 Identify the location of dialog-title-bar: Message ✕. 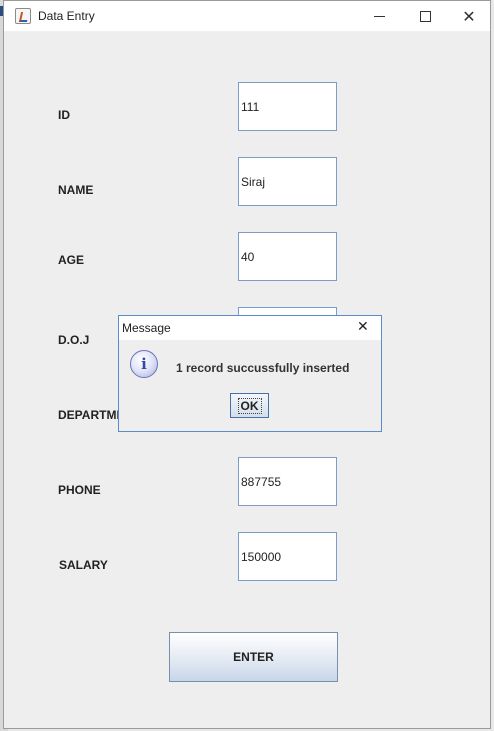
(250, 328).